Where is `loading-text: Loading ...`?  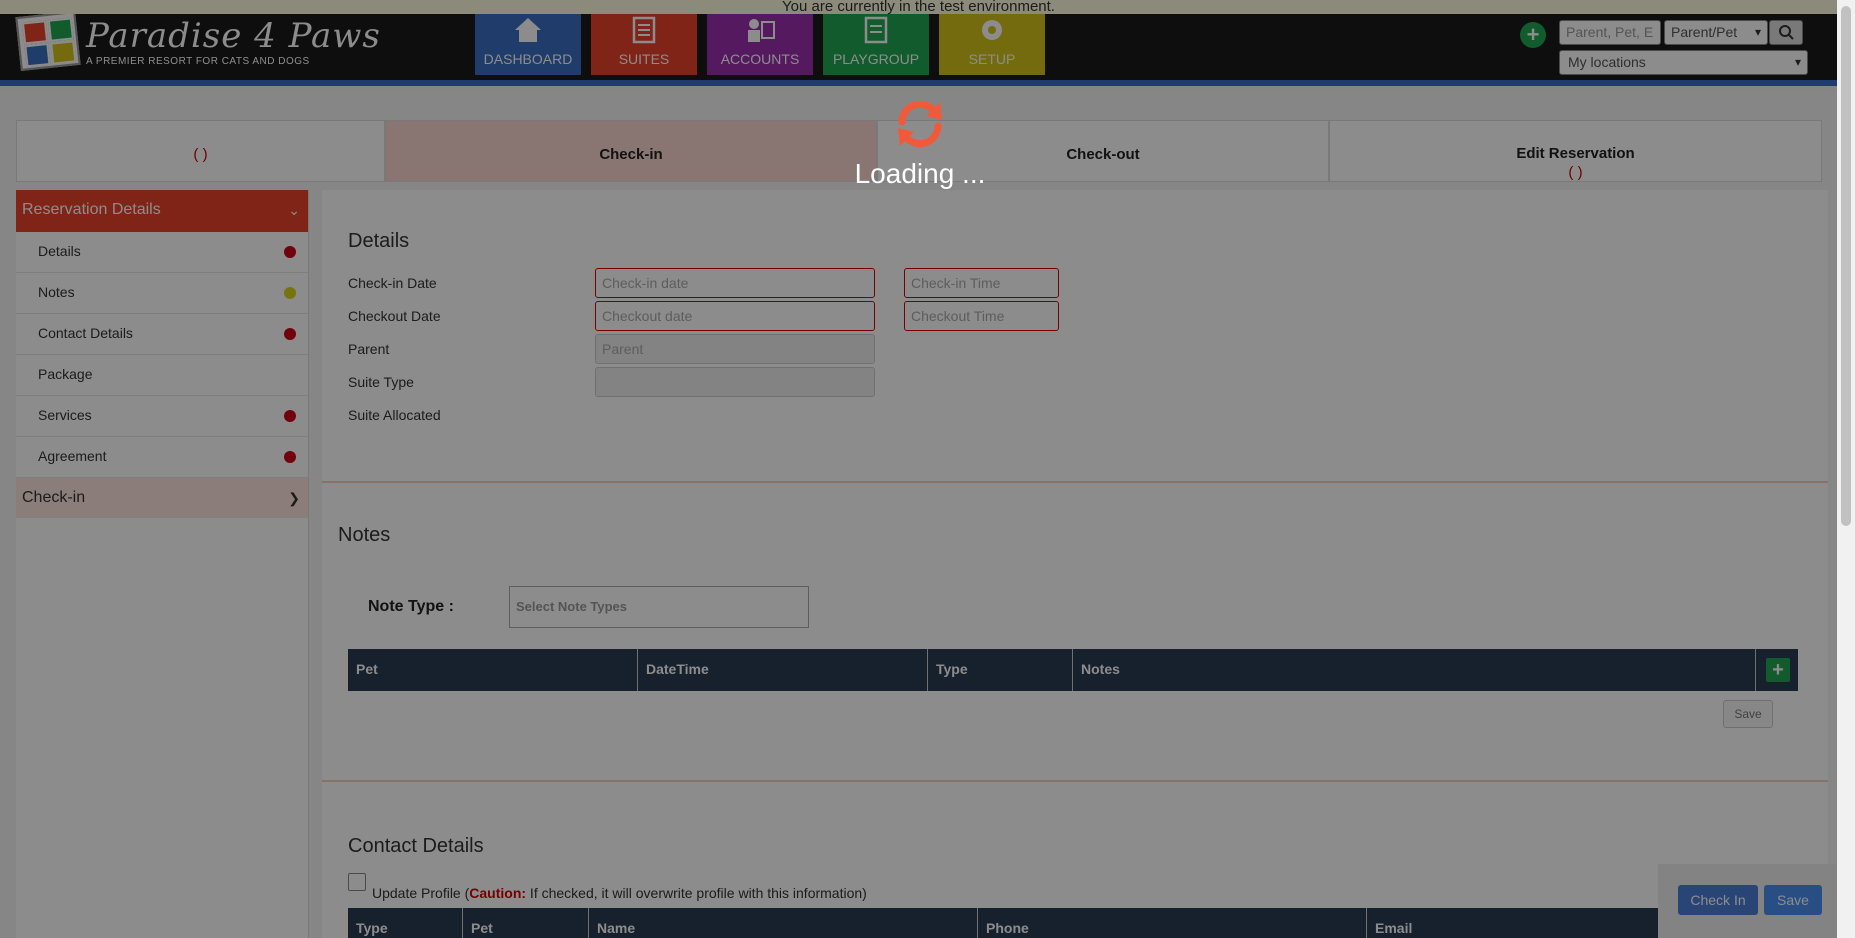 loading-text: Loading ... is located at coordinates (920, 173).